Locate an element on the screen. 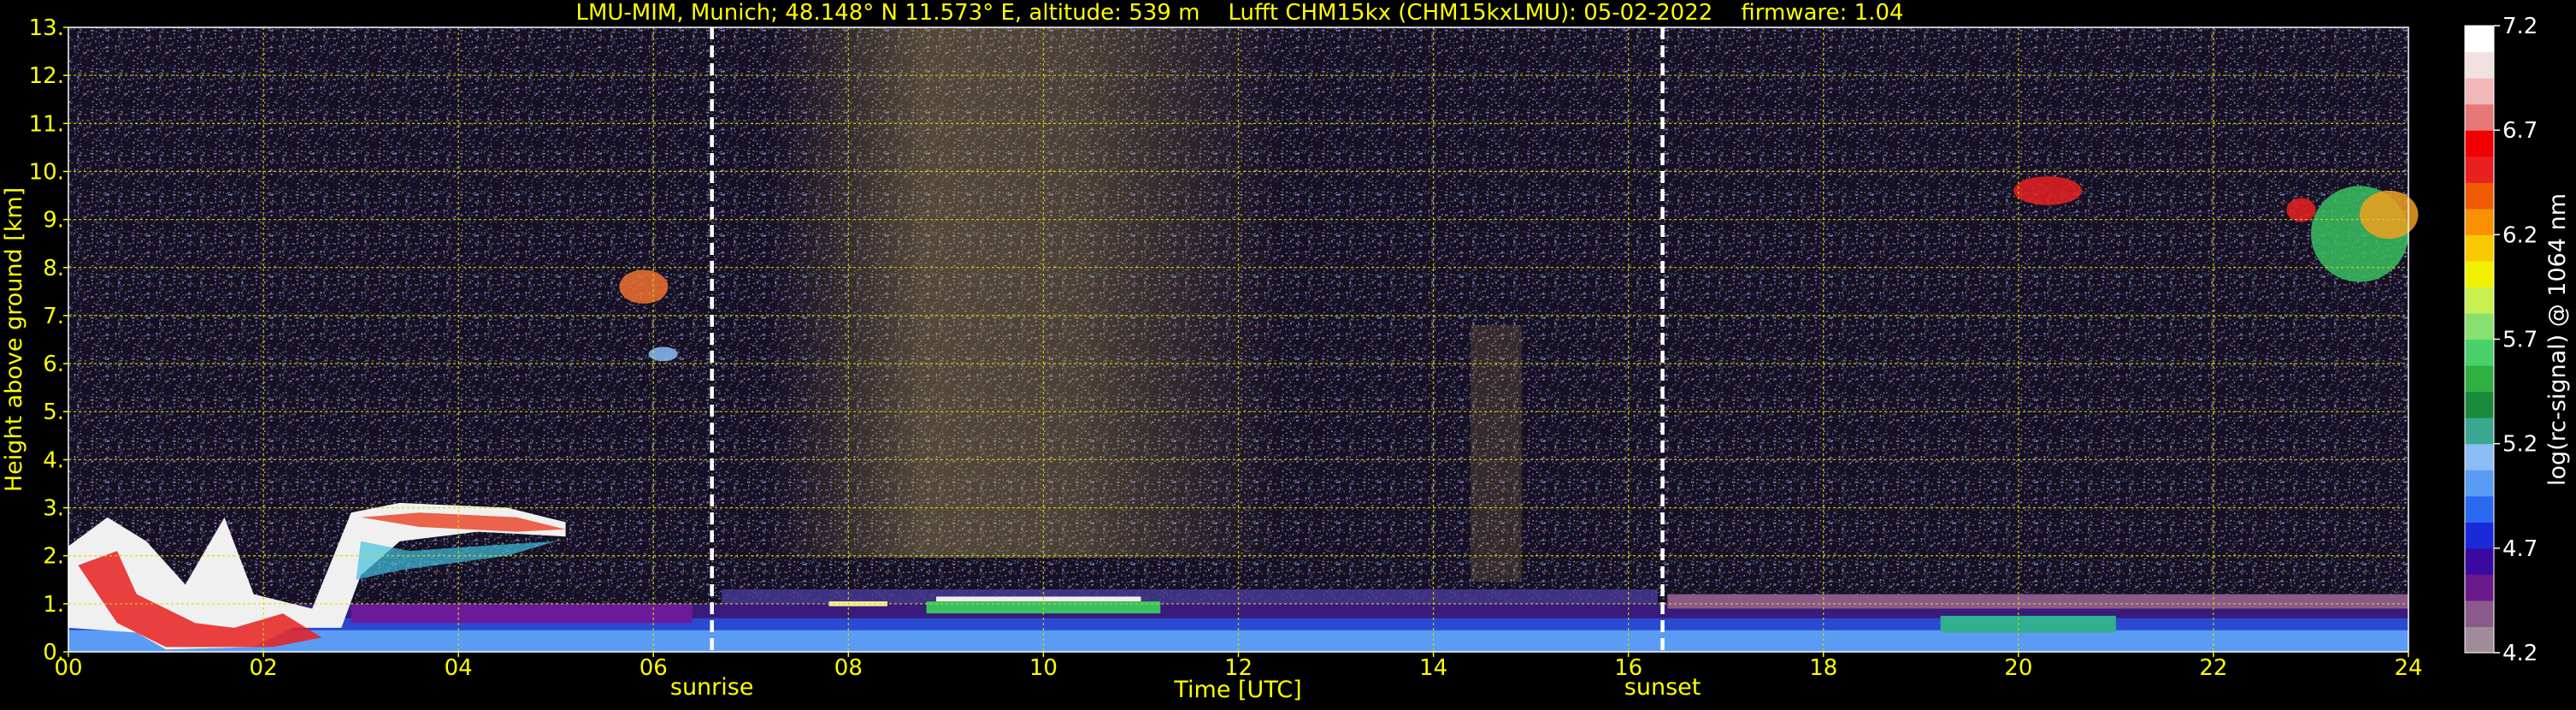 This screenshot has width=2576, height=710. layer-purple-morning is located at coordinates (522, 613).